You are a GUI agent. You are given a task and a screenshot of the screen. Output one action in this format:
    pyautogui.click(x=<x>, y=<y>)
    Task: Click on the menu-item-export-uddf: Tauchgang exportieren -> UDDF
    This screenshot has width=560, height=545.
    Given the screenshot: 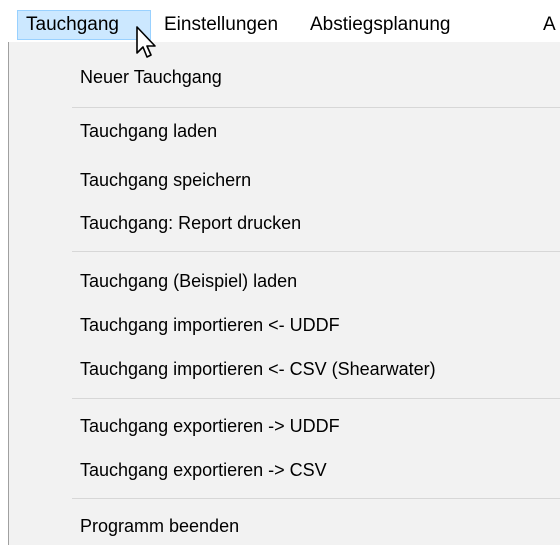 What is the action you would take?
    pyautogui.click(x=210, y=426)
    